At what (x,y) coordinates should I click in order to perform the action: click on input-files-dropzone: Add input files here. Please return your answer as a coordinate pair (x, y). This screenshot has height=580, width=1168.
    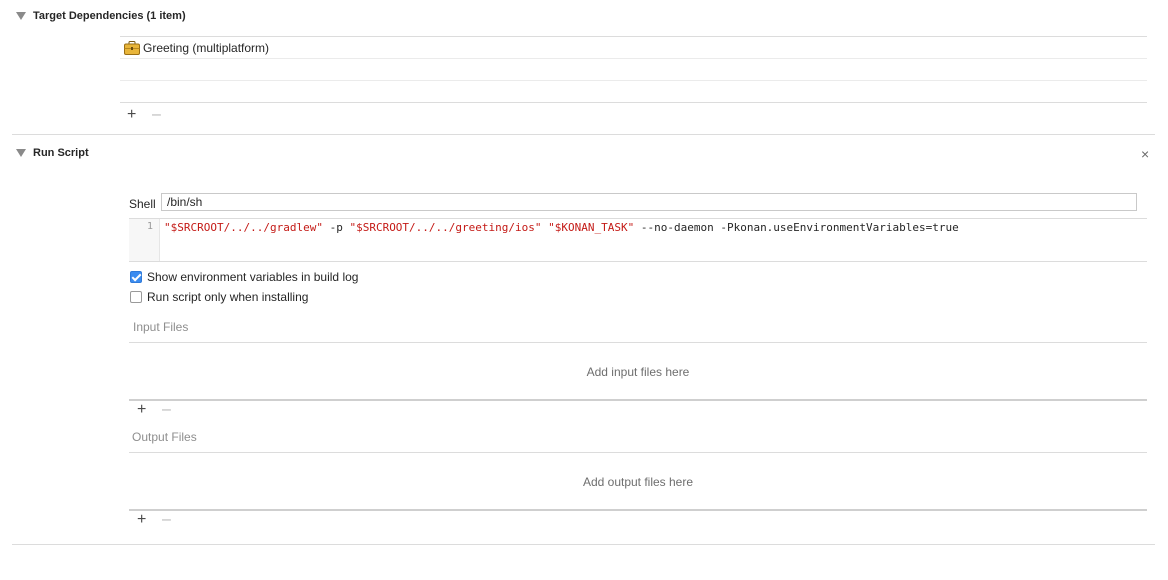
    Looking at the image, I should click on (638, 372).